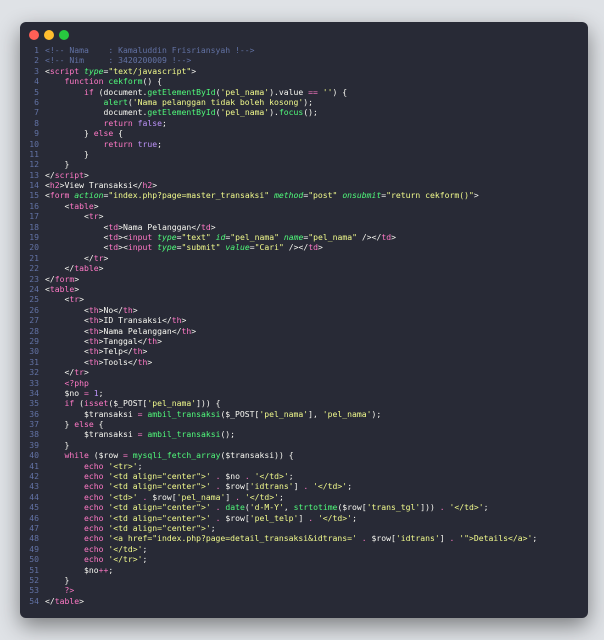 The width and height of the screenshot is (604, 640). What do you see at coordinates (57, 164) in the screenshot?
I see `code-token: }` at bounding box center [57, 164].